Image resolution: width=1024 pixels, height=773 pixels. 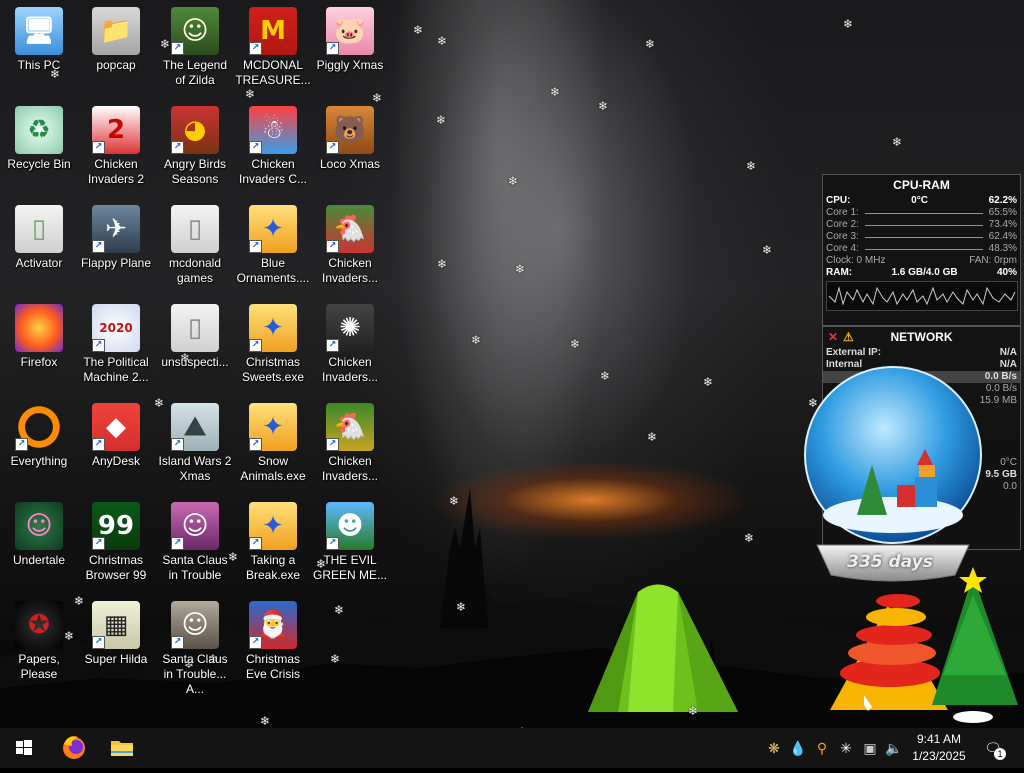 I want to click on desktop-icon-label: Loco Xmas, so click(x=350, y=164).